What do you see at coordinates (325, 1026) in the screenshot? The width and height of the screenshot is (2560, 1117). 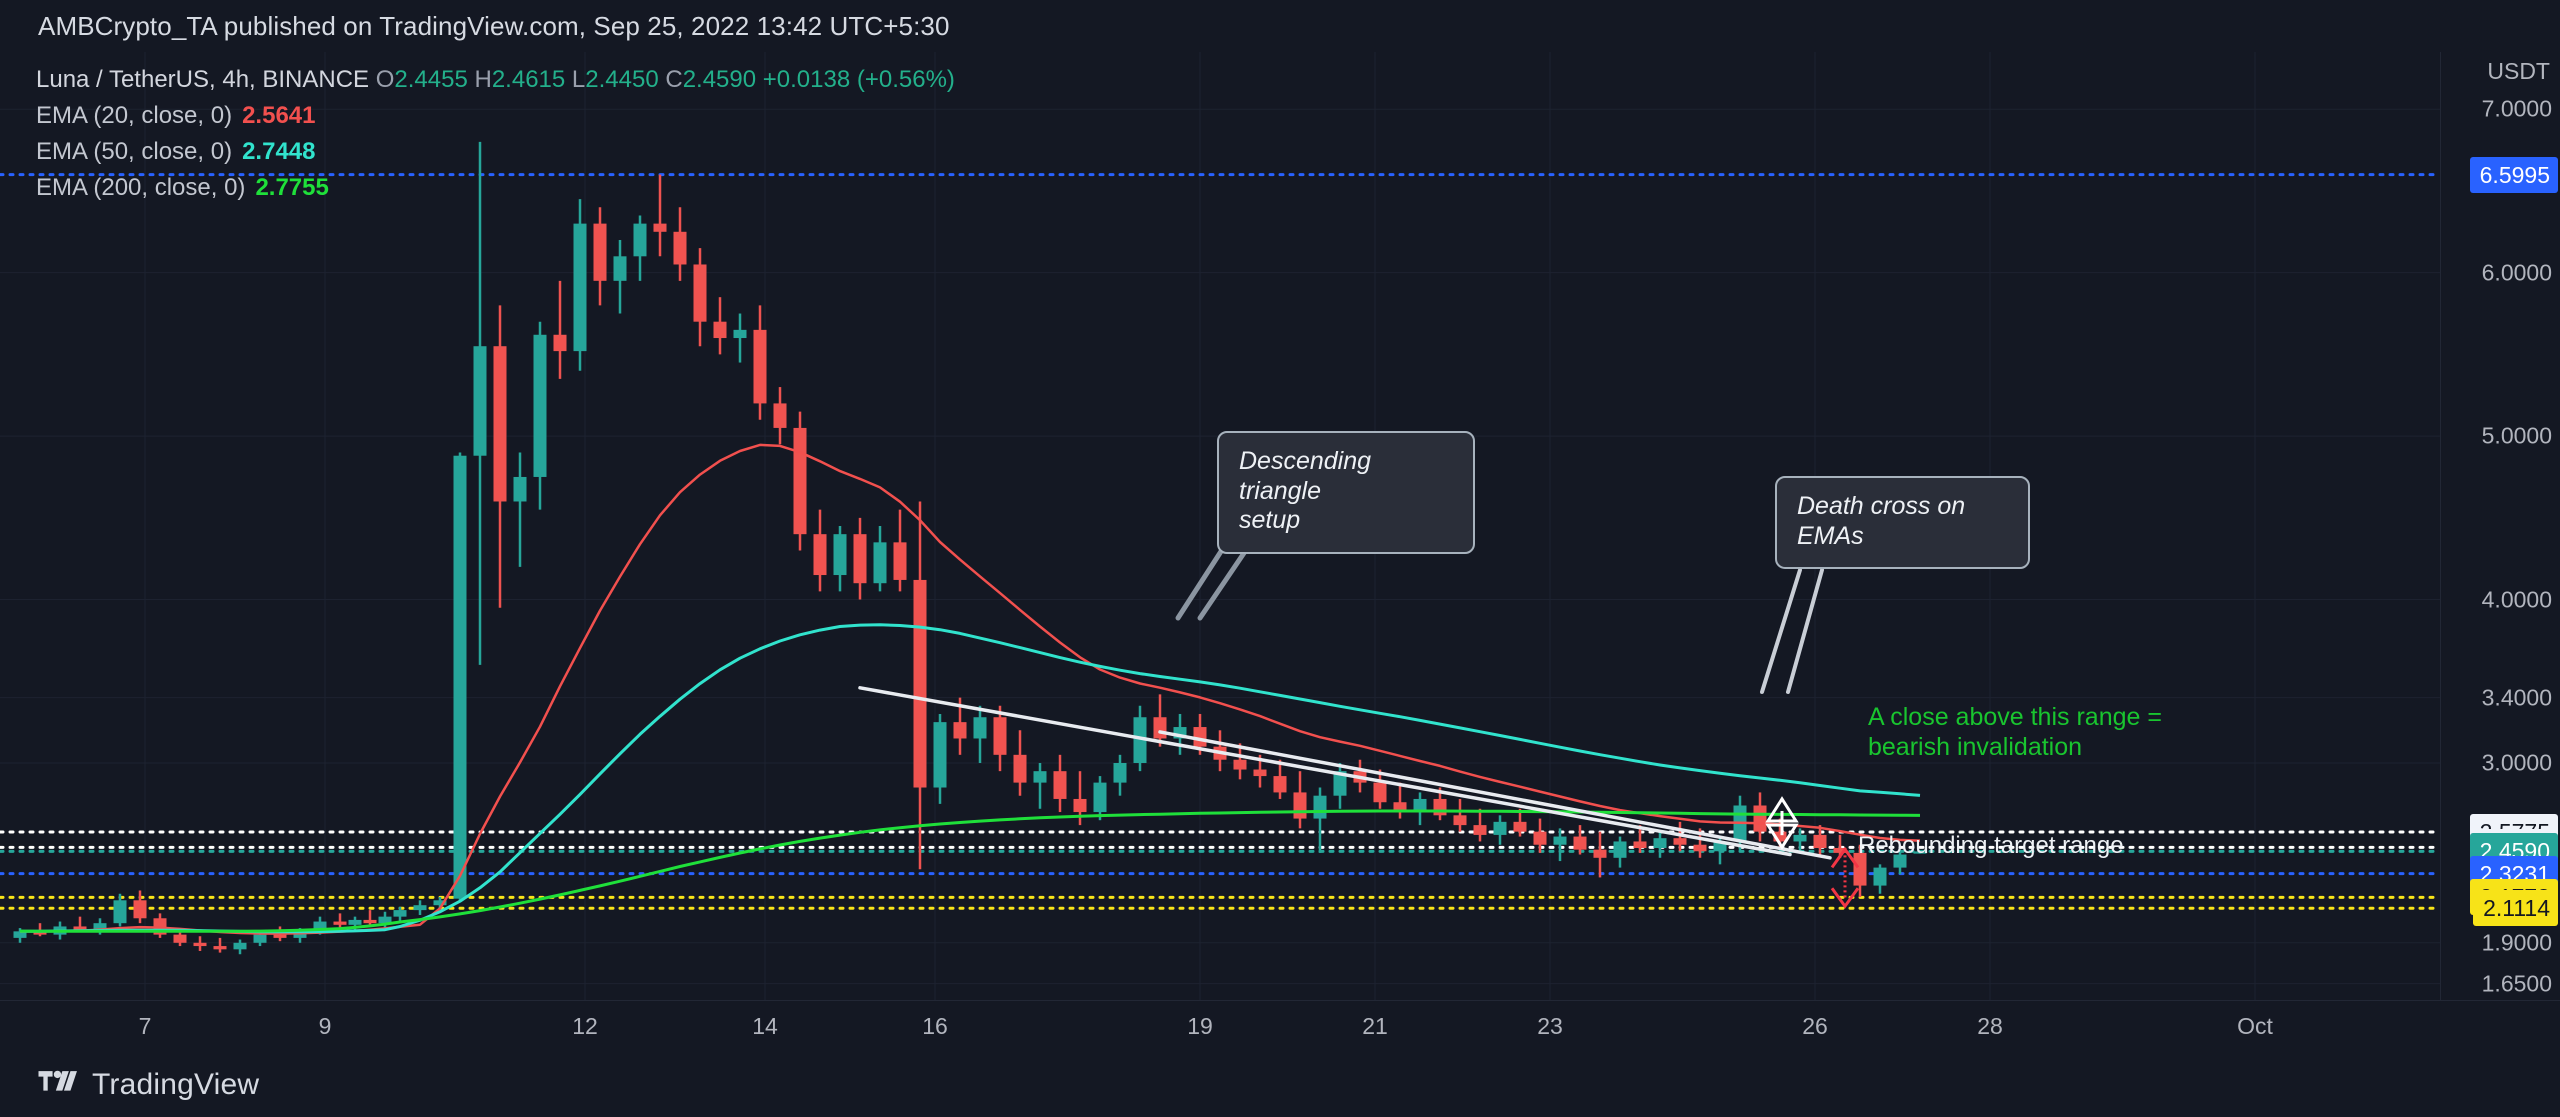 I see `date-tick-label: 9` at bounding box center [325, 1026].